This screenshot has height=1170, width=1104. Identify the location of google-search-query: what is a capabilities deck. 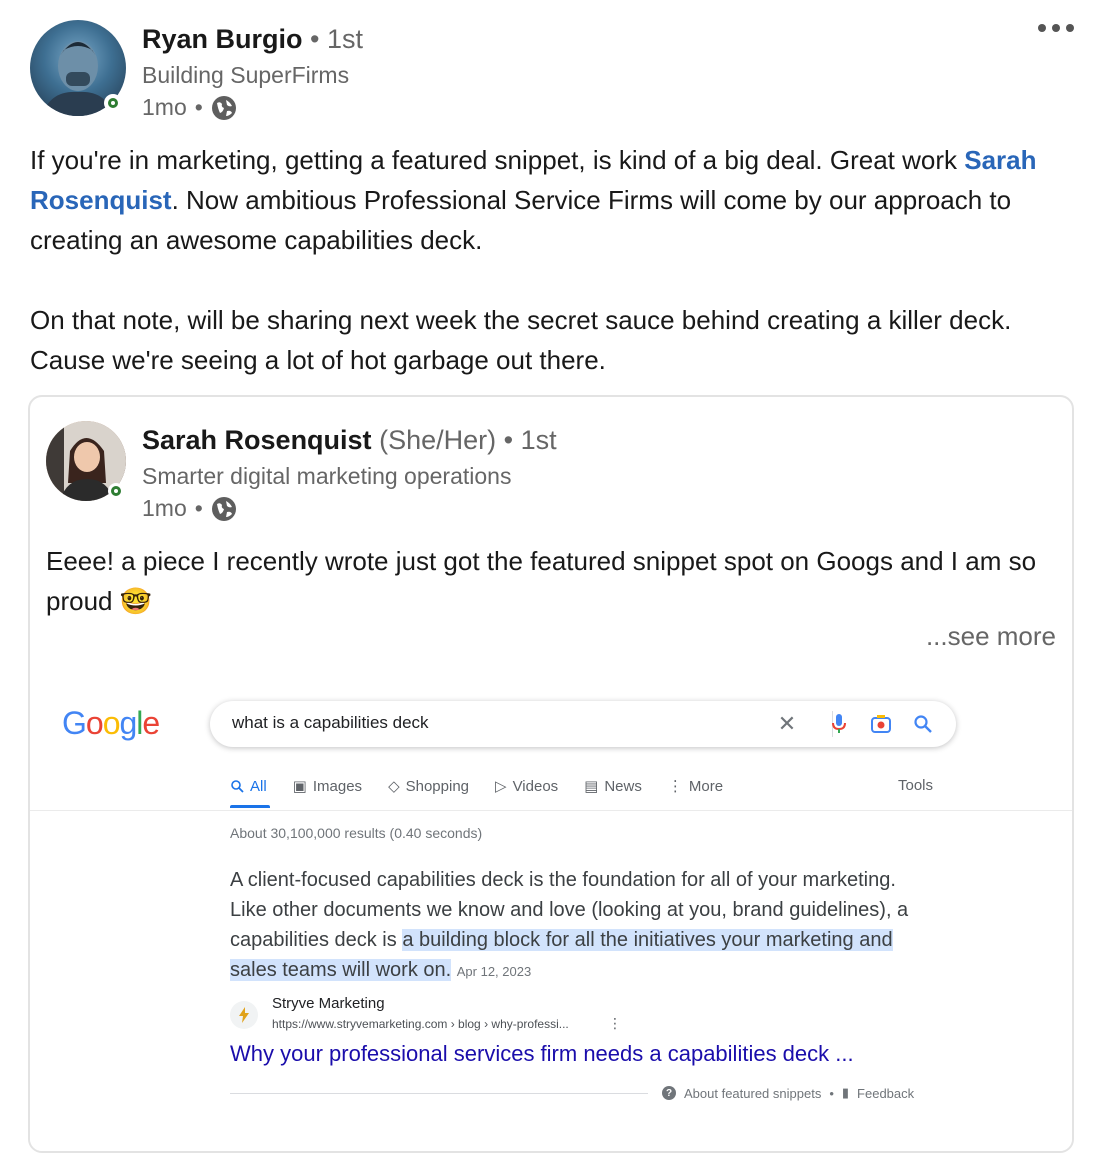
(330, 722).